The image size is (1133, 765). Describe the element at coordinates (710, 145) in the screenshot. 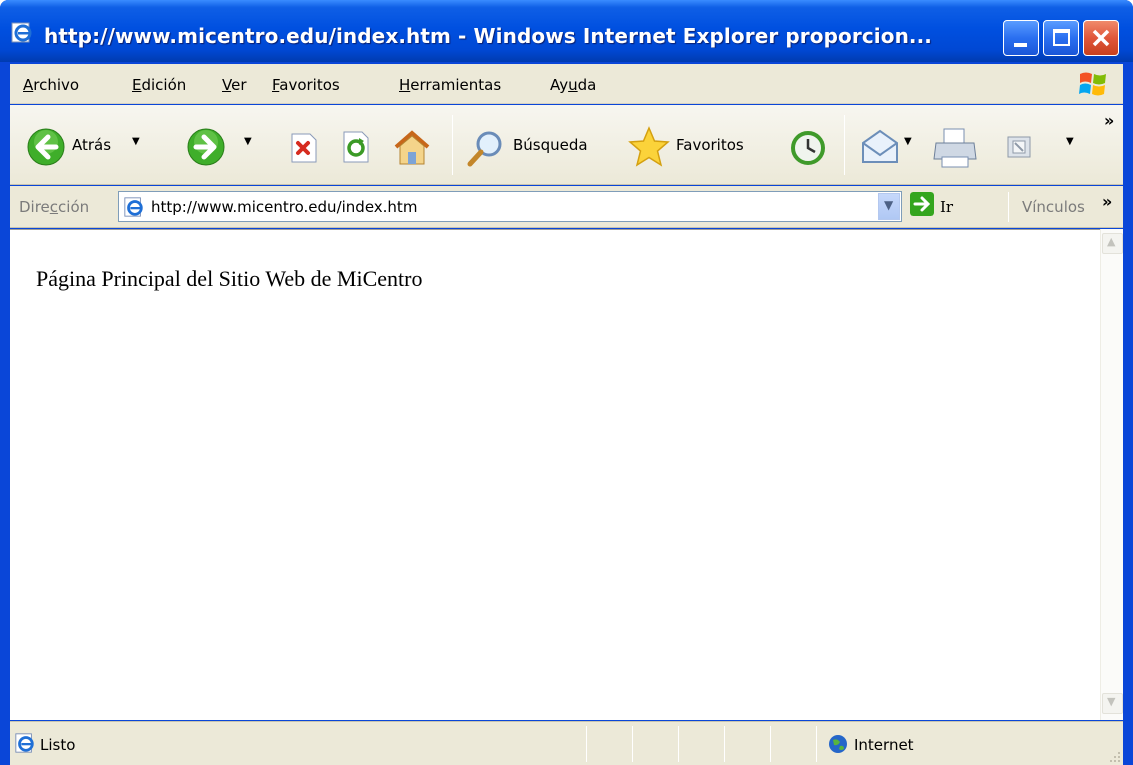

I see `favorites-label: Favoritos` at that location.